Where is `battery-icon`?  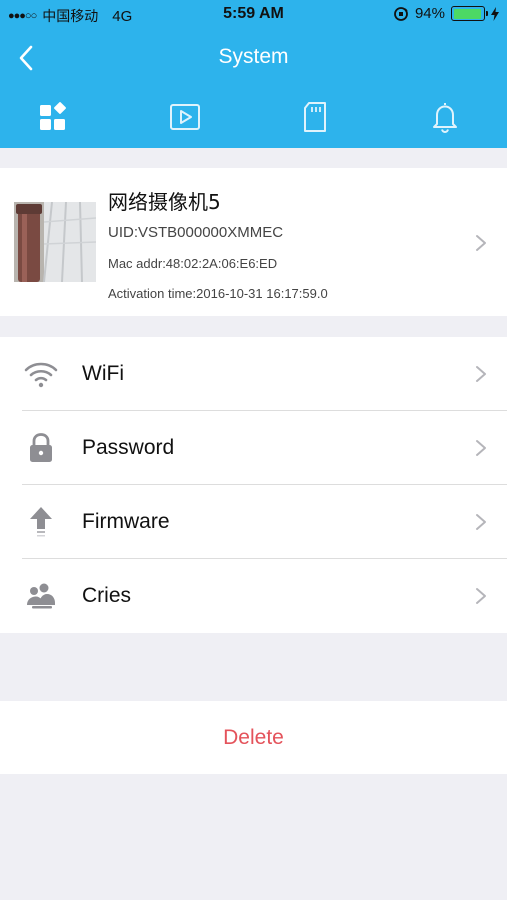 battery-icon is located at coordinates (469, 13).